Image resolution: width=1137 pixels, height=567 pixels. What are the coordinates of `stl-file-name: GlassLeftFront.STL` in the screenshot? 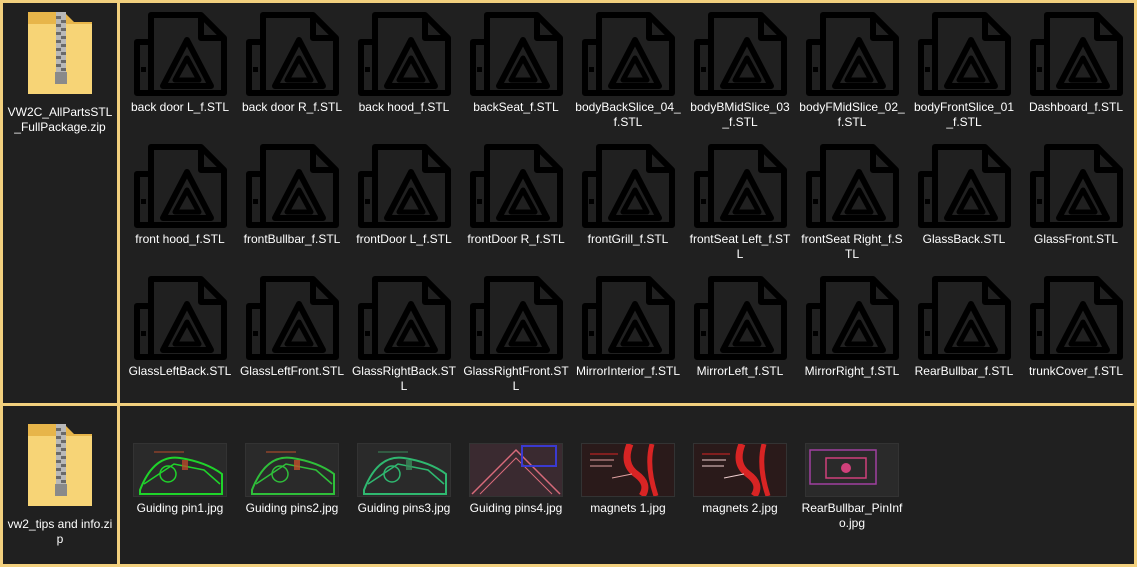 It's located at (292, 371).